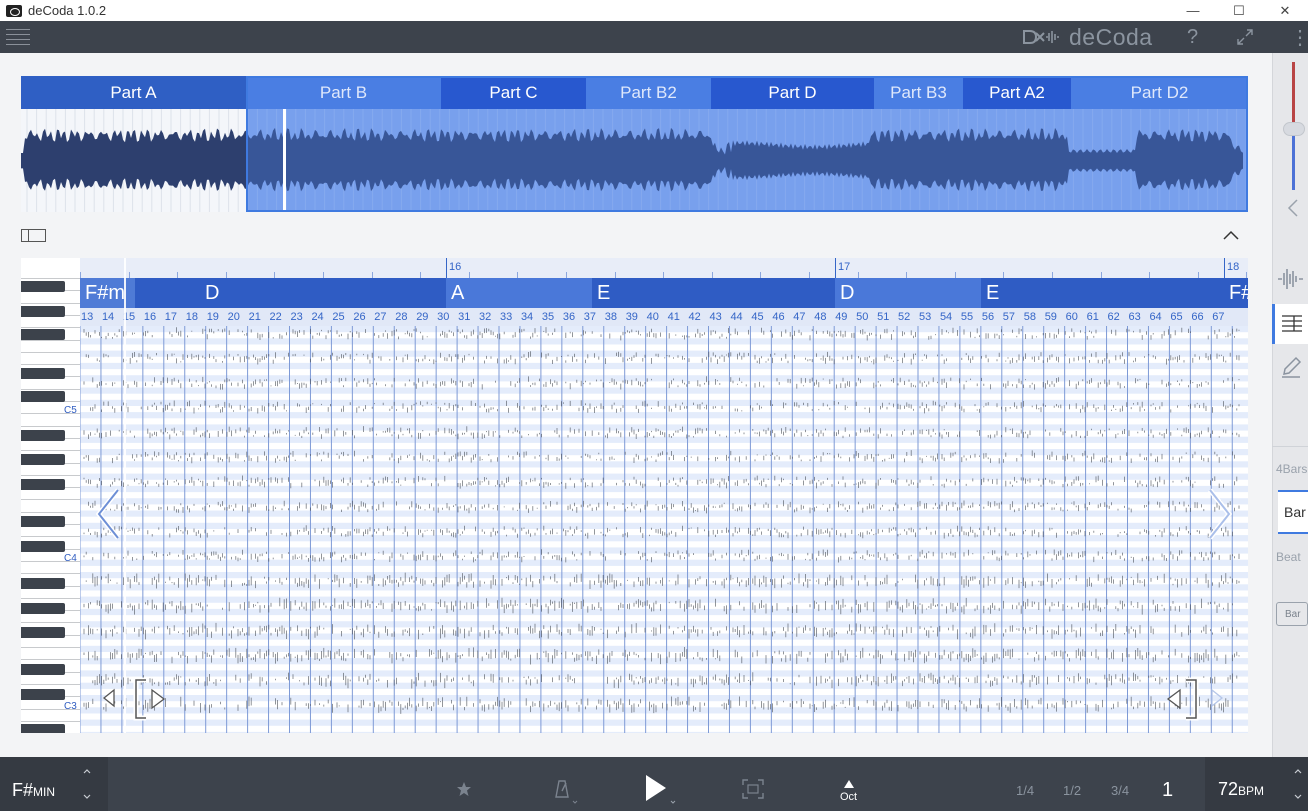 The width and height of the screenshot is (1308, 811). What do you see at coordinates (1113, 317) in the screenshot?
I see `beat-number: 62` at bounding box center [1113, 317].